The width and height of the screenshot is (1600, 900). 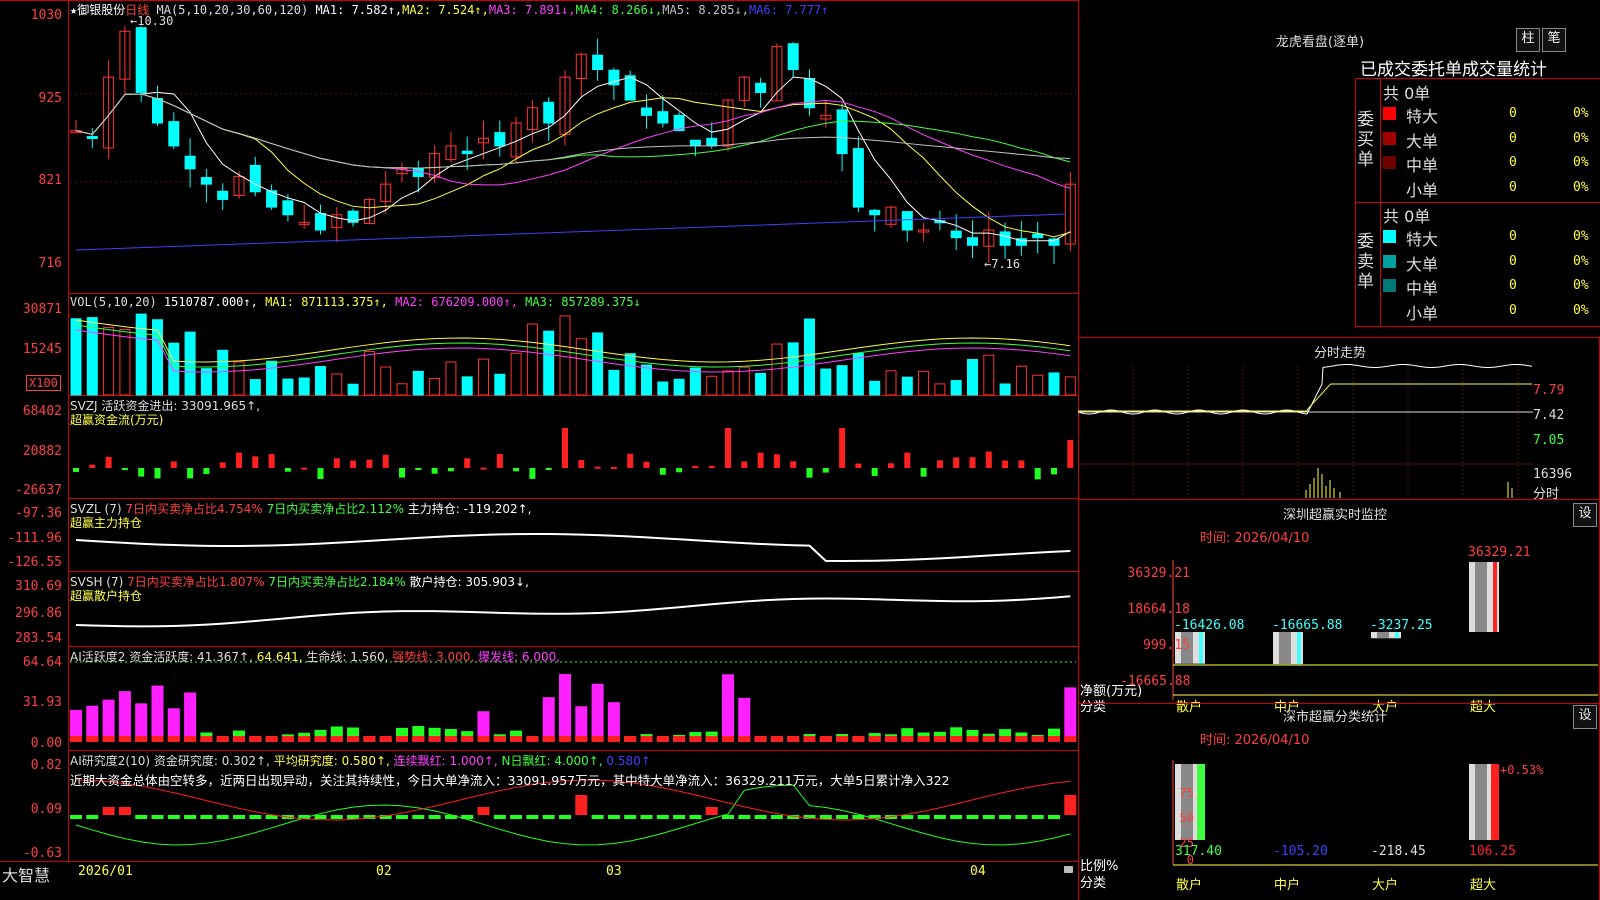 I want to click on header-item: MA3: 857289.375↓, so click(x=579, y=302).